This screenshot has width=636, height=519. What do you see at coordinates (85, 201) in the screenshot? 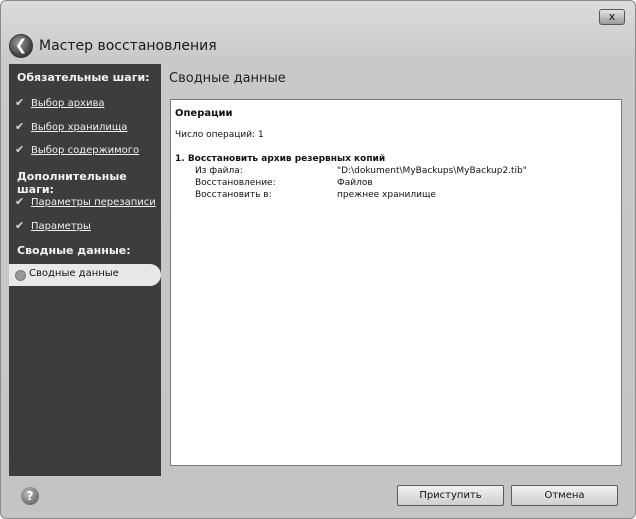
I see `sidebar-item-overwrite-options: ✔ Параметры перезаписи` at bounding box center [85, 201].